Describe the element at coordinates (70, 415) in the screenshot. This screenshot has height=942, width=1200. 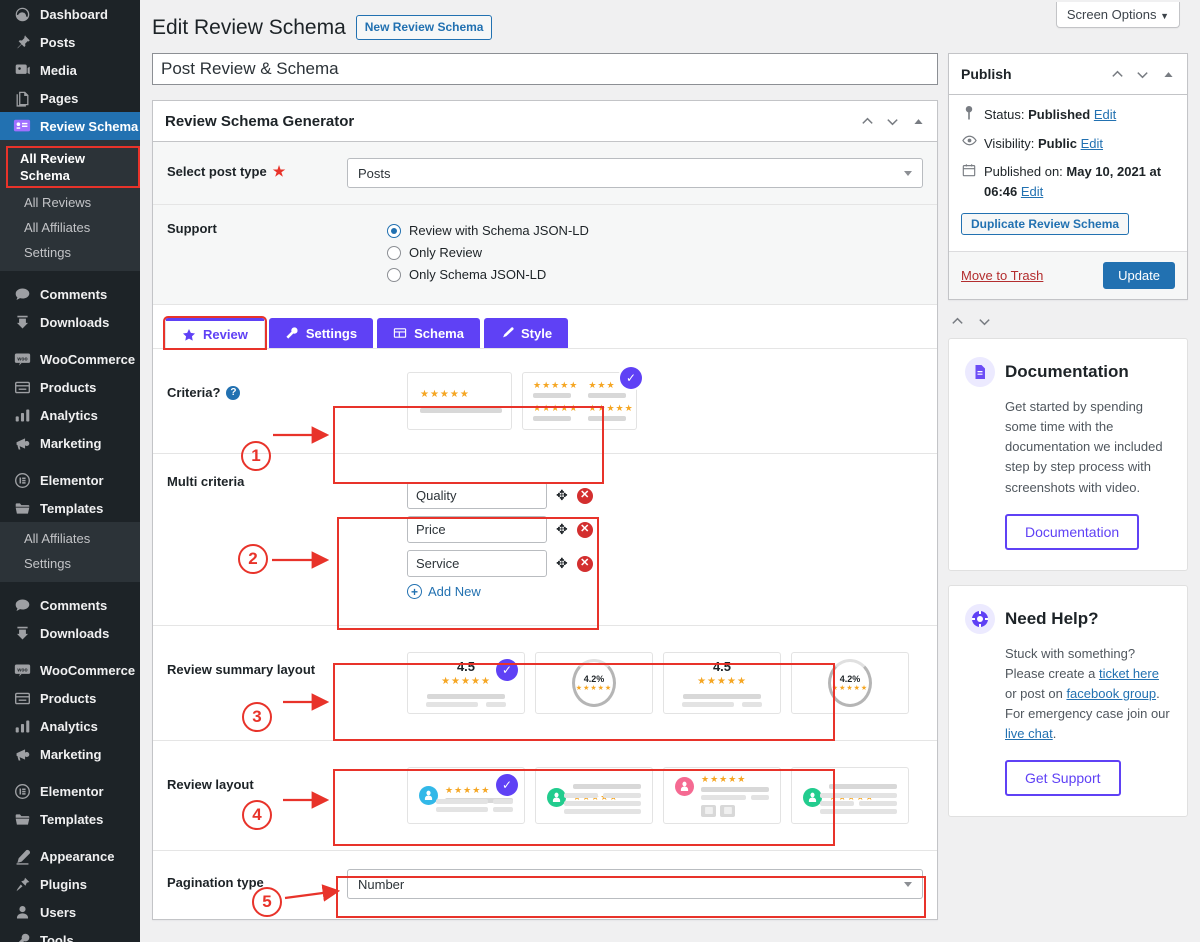
I see `sidebar-item-analytics: Analytics` at that location.